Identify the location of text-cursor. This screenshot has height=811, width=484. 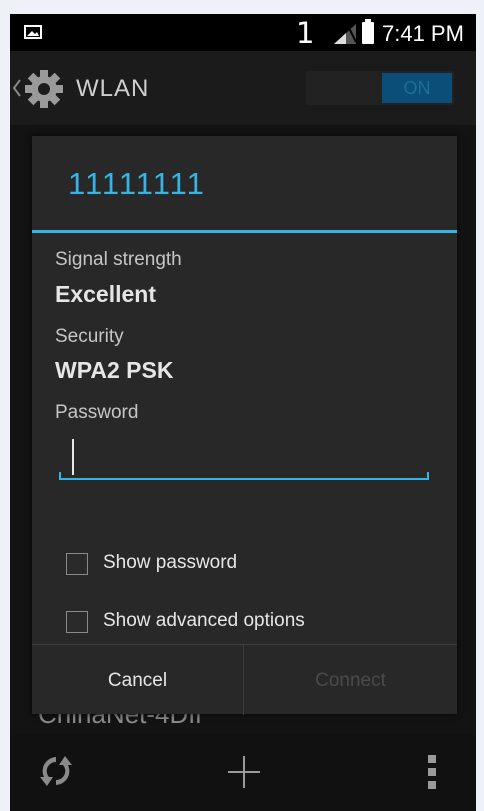
(73, 457).